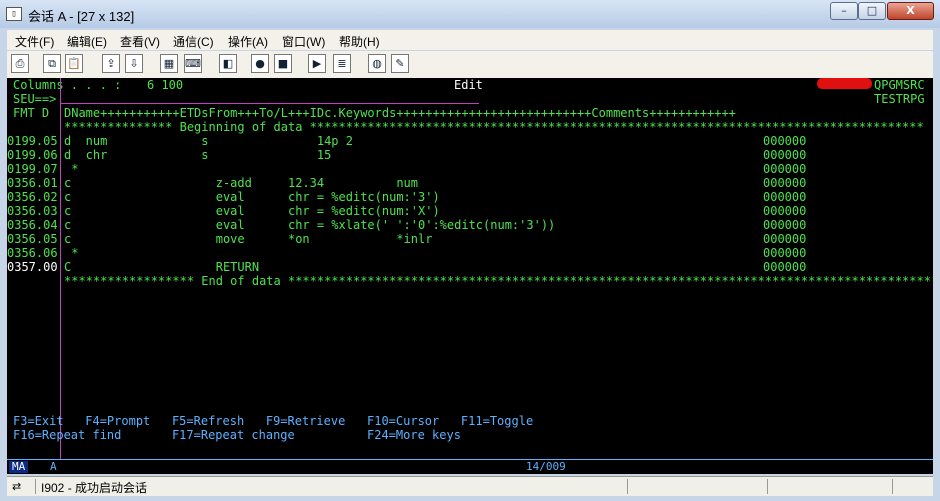 This screenshot has height=501, width=940. What do you see at coordinates (248, 239) in the screenshot?
I see `source-code: c move *on *inlr` at bounding box center [248, 239].